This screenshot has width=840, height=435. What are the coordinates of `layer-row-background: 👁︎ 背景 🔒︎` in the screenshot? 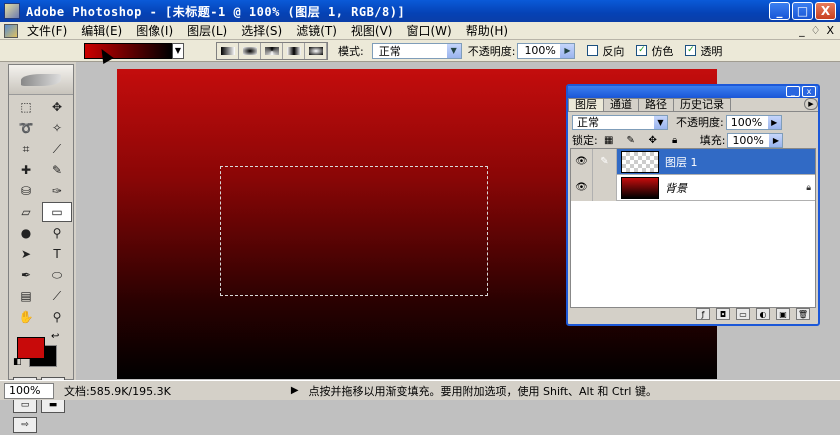 It's located at (693, 187).